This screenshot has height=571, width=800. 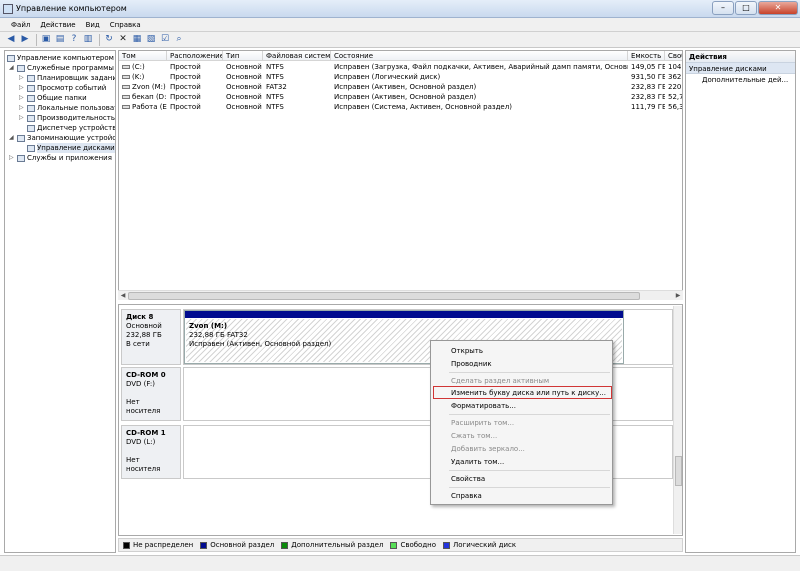 I want to click on menu-action: Действие, so click(x=57, y=24).